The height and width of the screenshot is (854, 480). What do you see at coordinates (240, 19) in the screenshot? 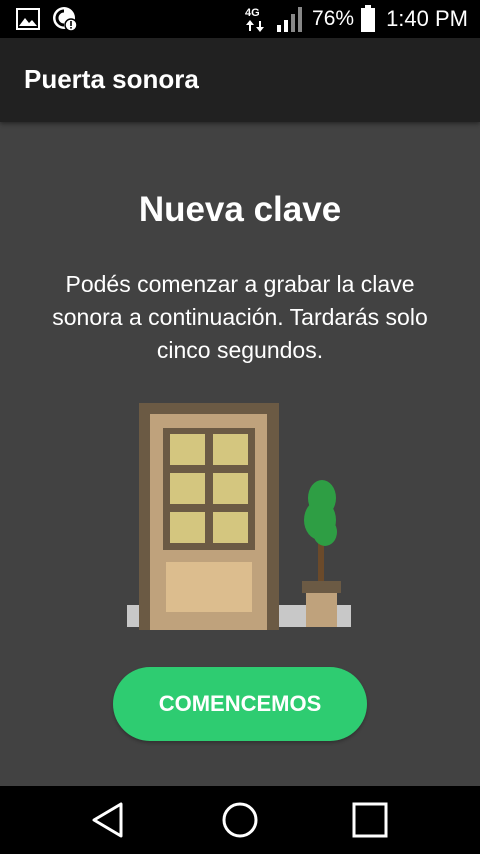
I see `status-bar: 4G 76% 1:40 PM` at bounding box center [240, 19].